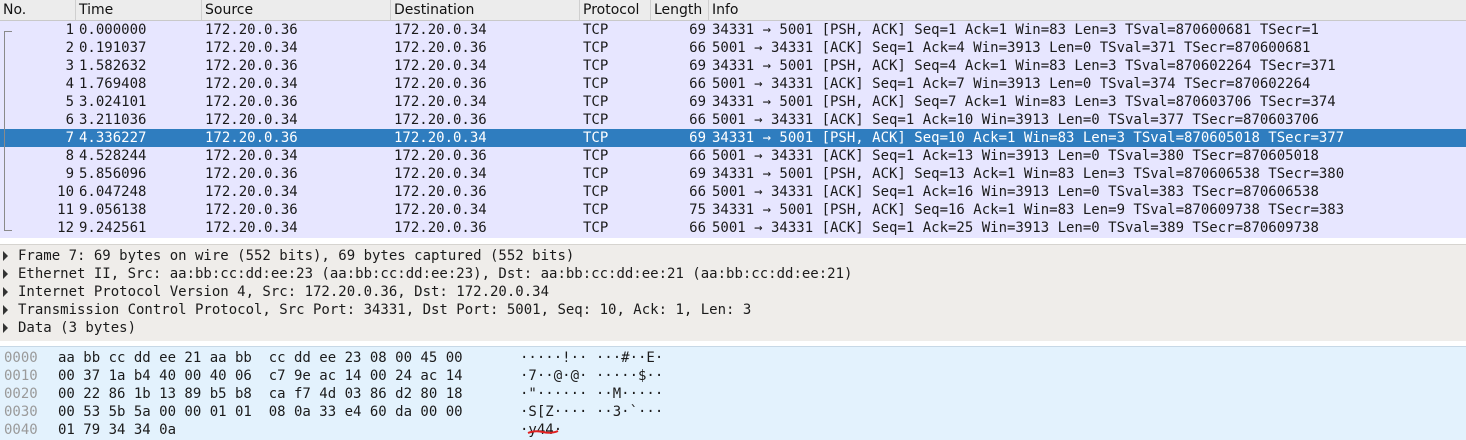 The height and width of the screenshot is (440, 1466). Describe the element at coordinates (615, 10) in the screenshot. I see `column-header-protocol: Protocol` at that location.